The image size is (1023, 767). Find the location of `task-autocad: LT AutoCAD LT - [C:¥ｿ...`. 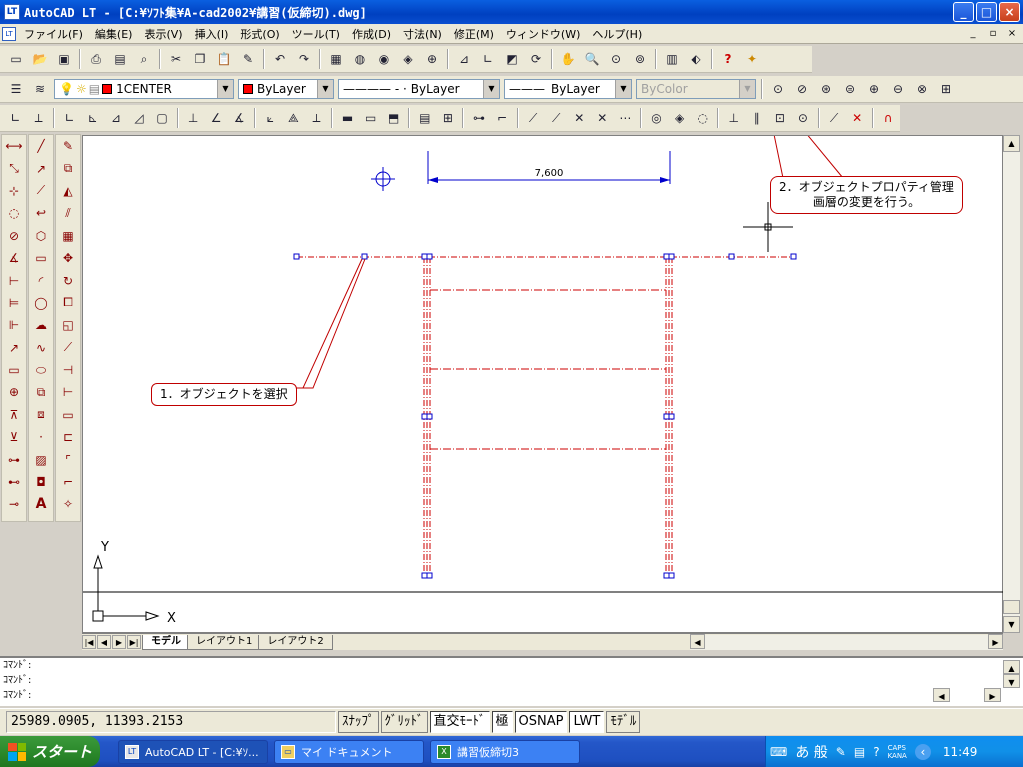

task-autocad: LT AutoCAD LT - [C:¥ｿ... is located at coordinates (193, 751).